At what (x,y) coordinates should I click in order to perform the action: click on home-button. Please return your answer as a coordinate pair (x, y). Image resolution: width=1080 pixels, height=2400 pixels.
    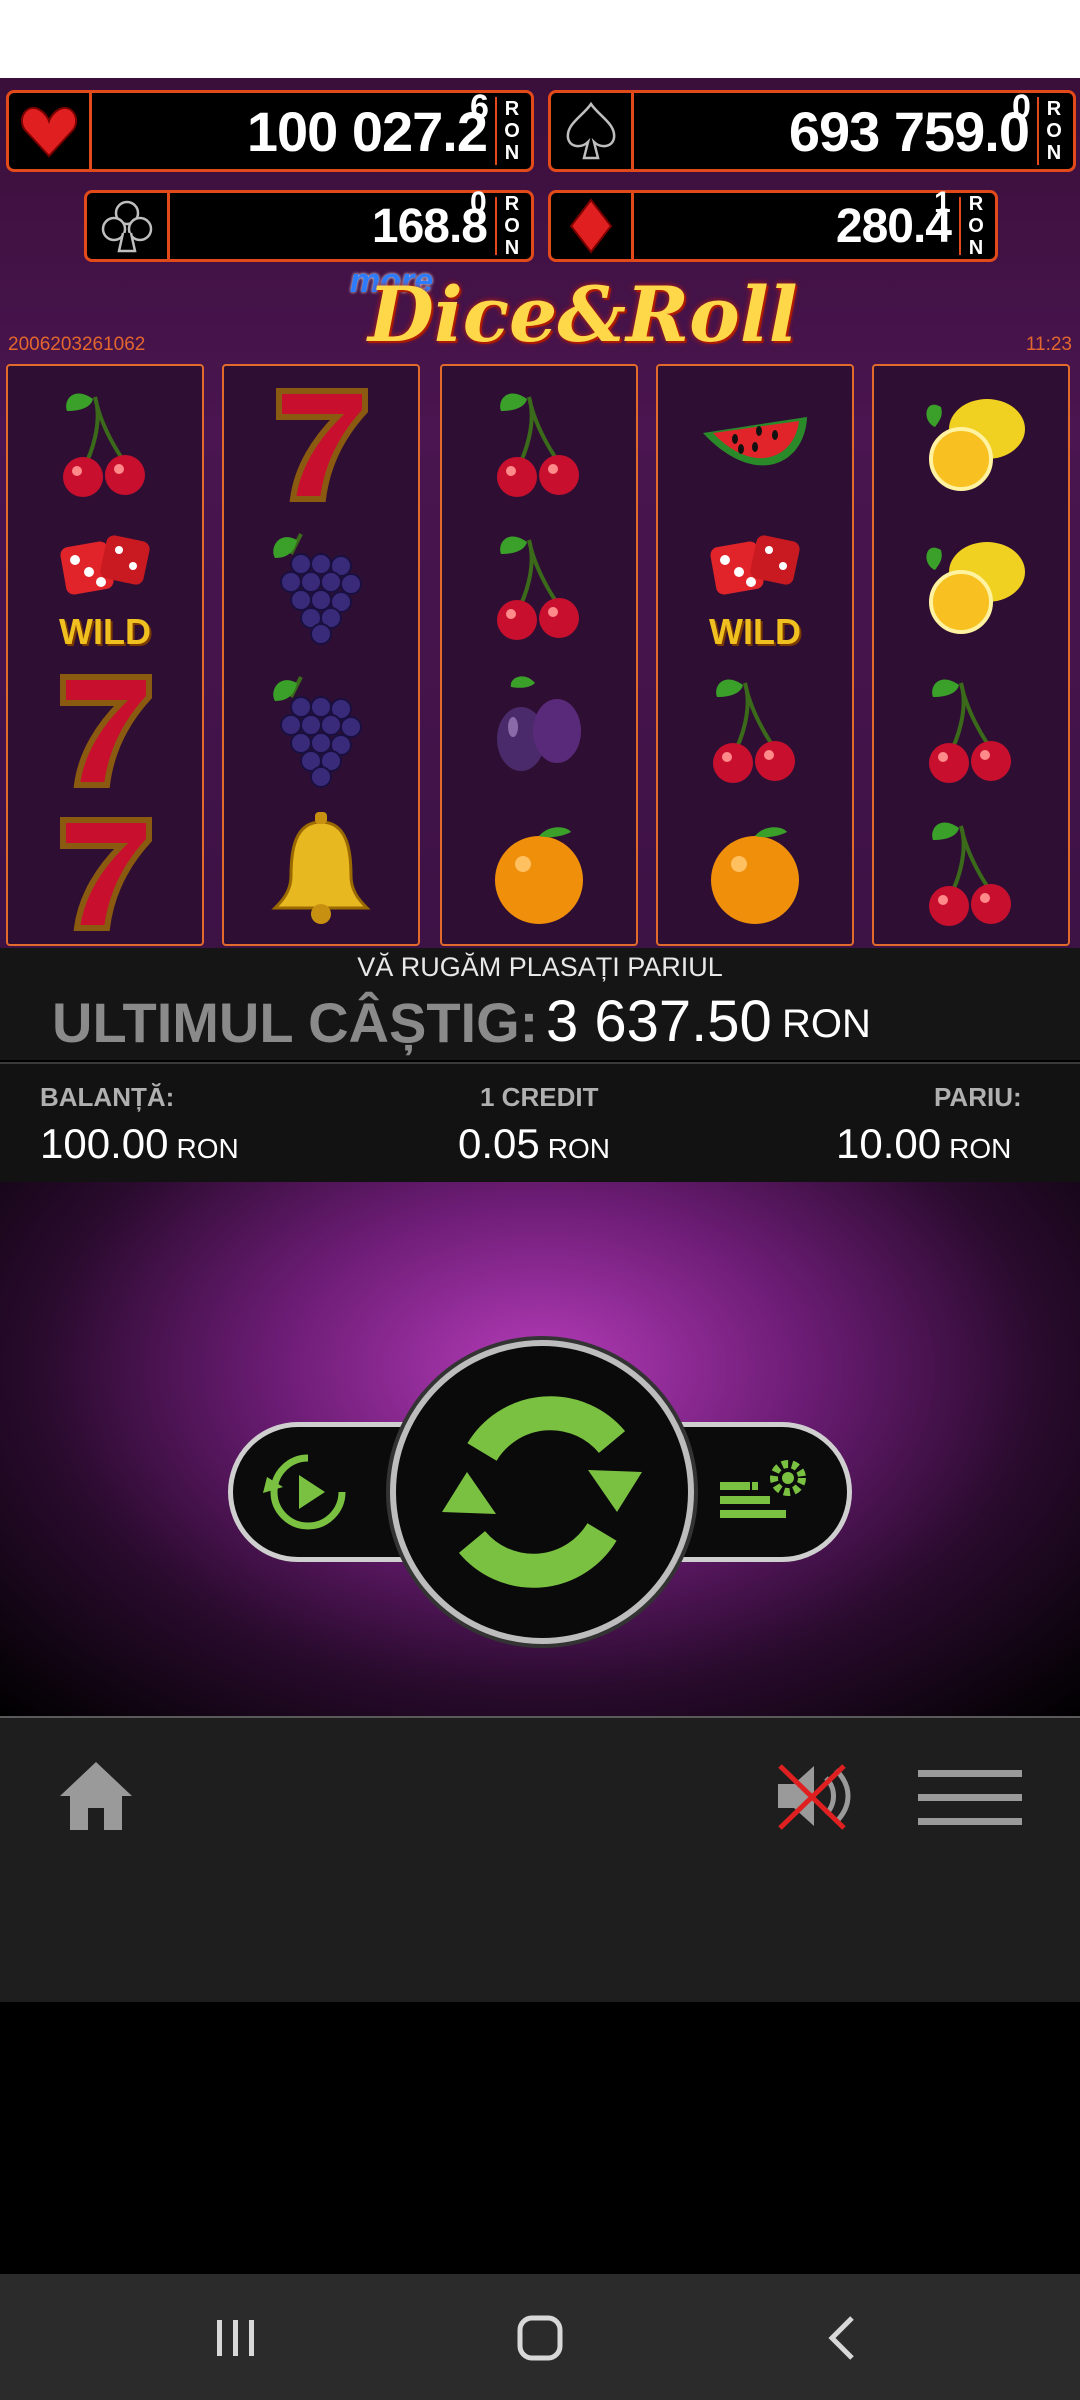
    Looking at the image, I should click on (96, 1796).